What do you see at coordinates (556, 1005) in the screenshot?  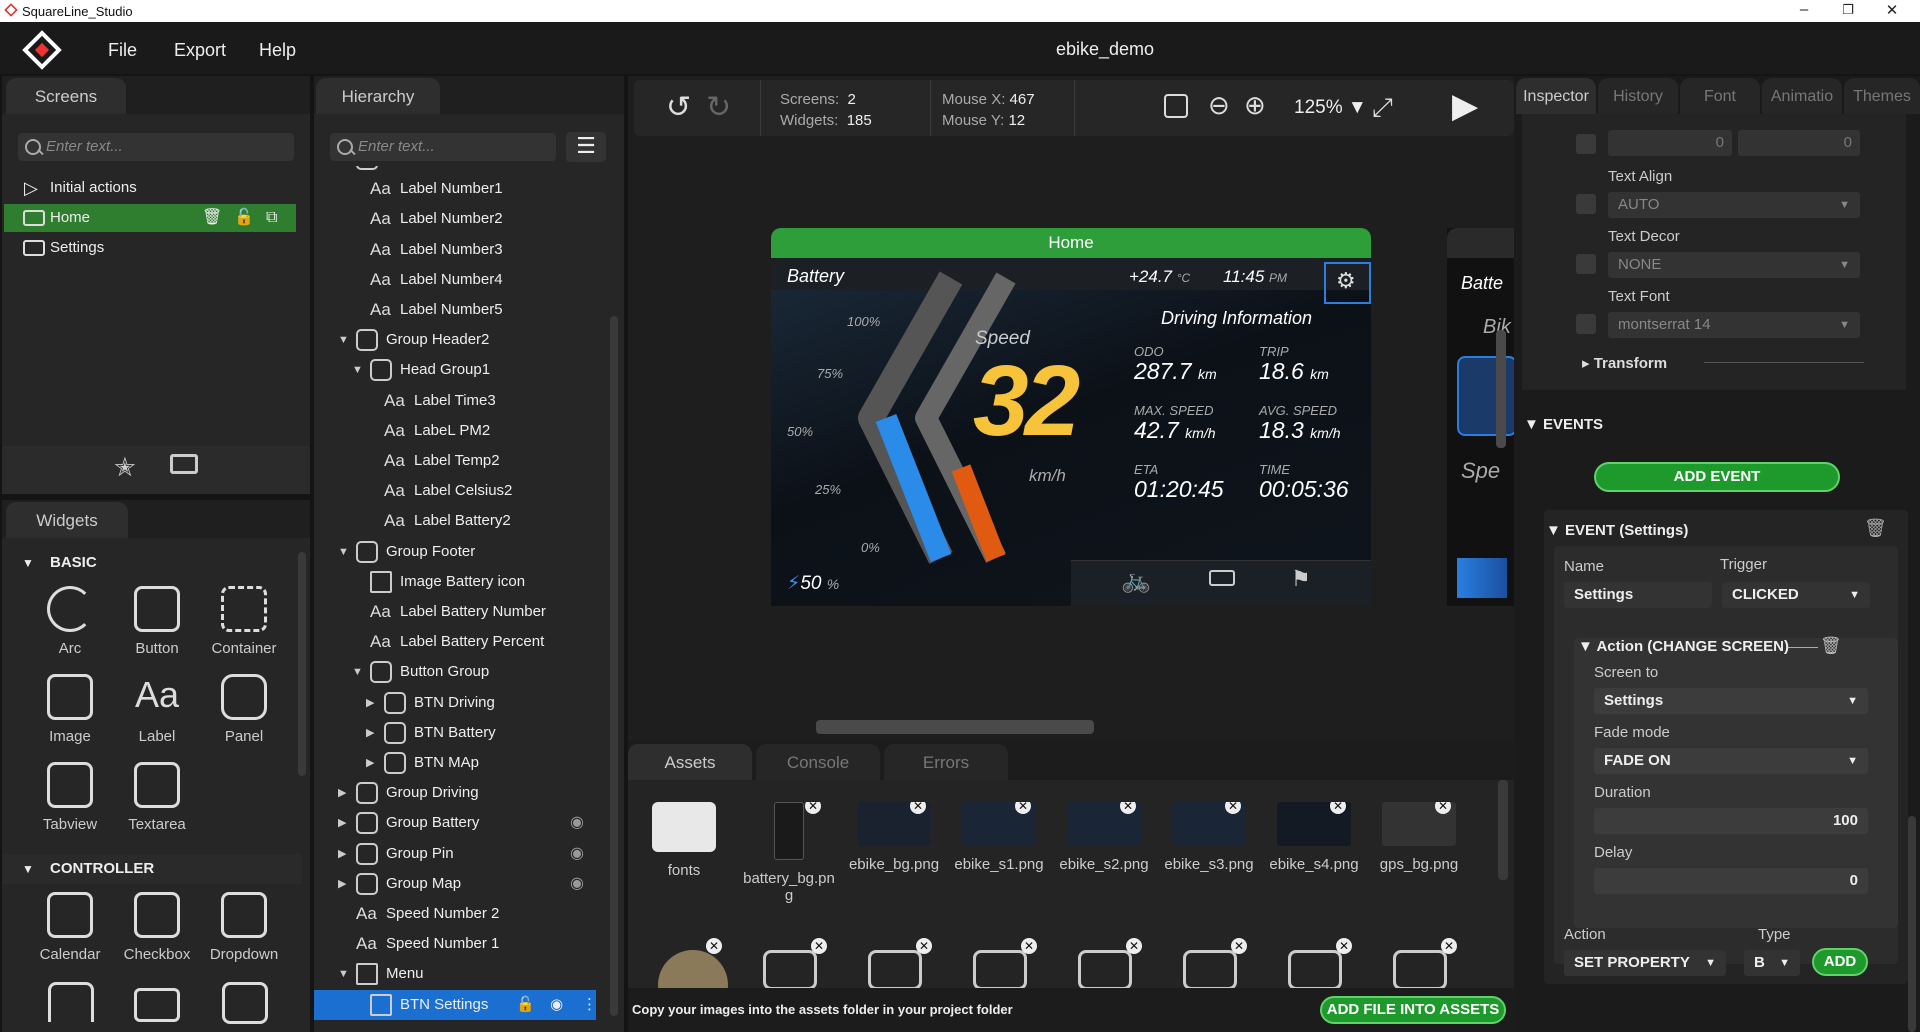 I see `eye-icon: ◉` at bounding box center [556, 1005].